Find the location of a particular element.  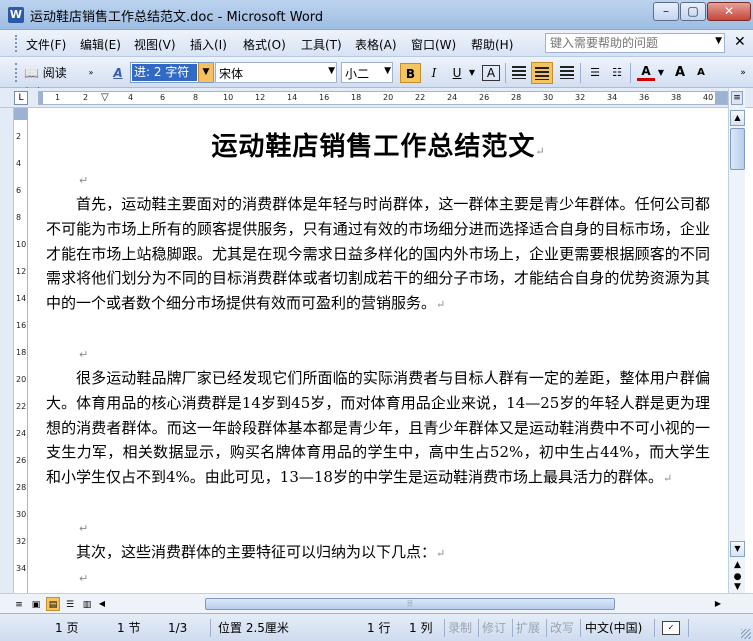

horizontal-scroll-thumb: ⦙⦙⦙ is located at coordinates (410, 604).